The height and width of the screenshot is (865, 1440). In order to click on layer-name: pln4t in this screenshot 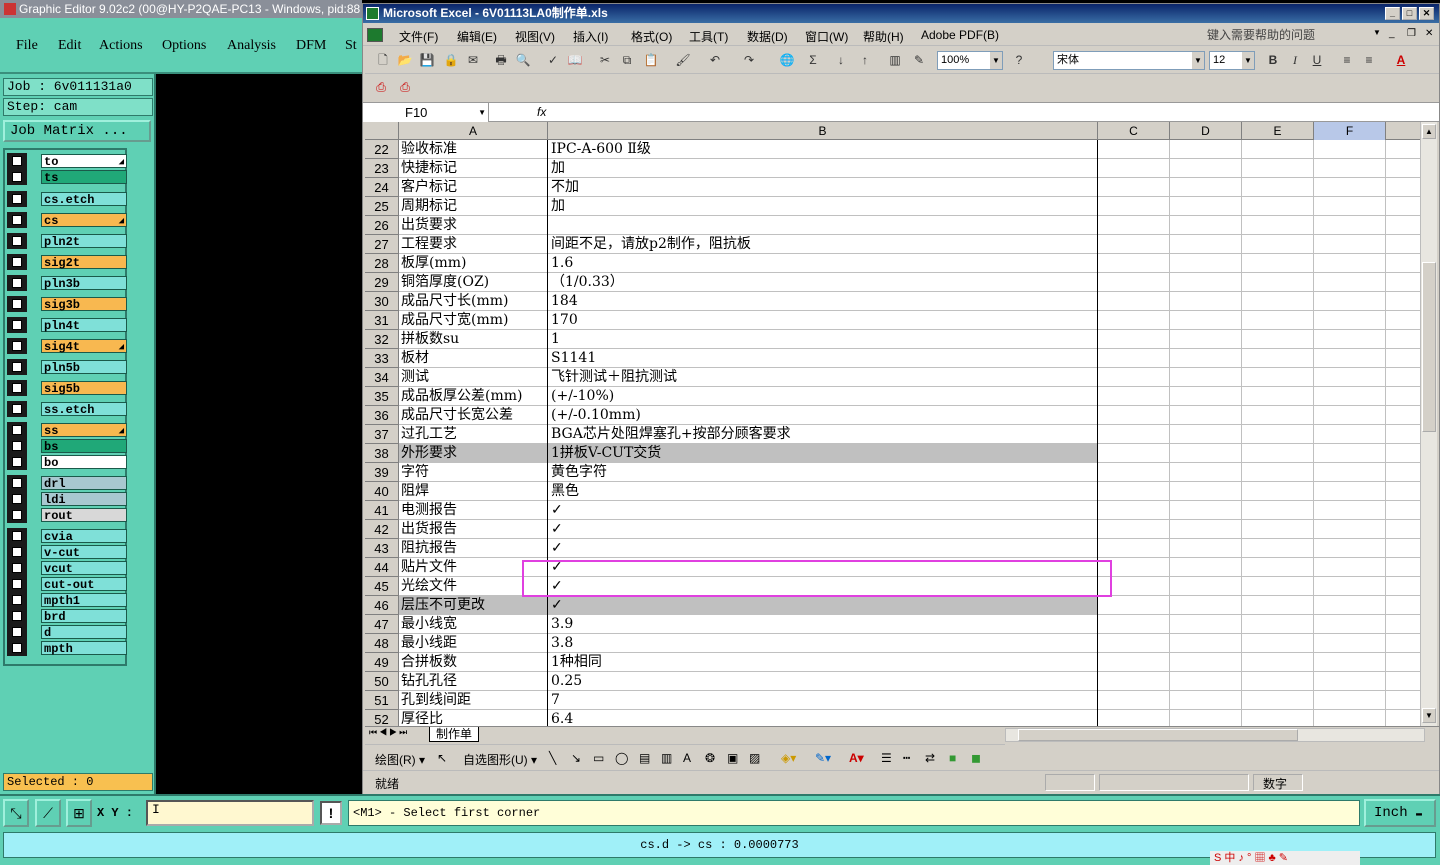, I will do `click(84, 325)`.